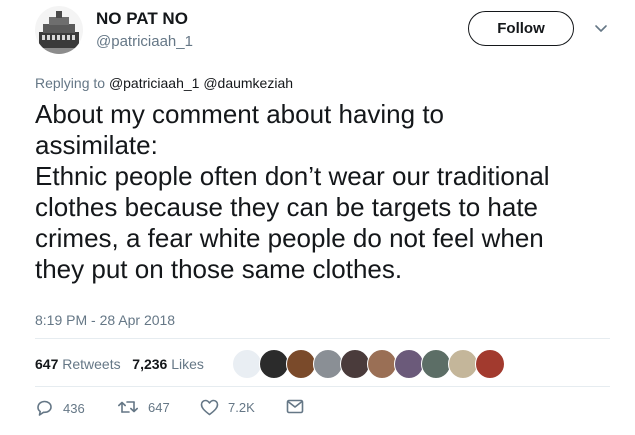  Describe the element at coordinates (521, 28) in the screenshot. I see `follow-button: Follow` at that location.